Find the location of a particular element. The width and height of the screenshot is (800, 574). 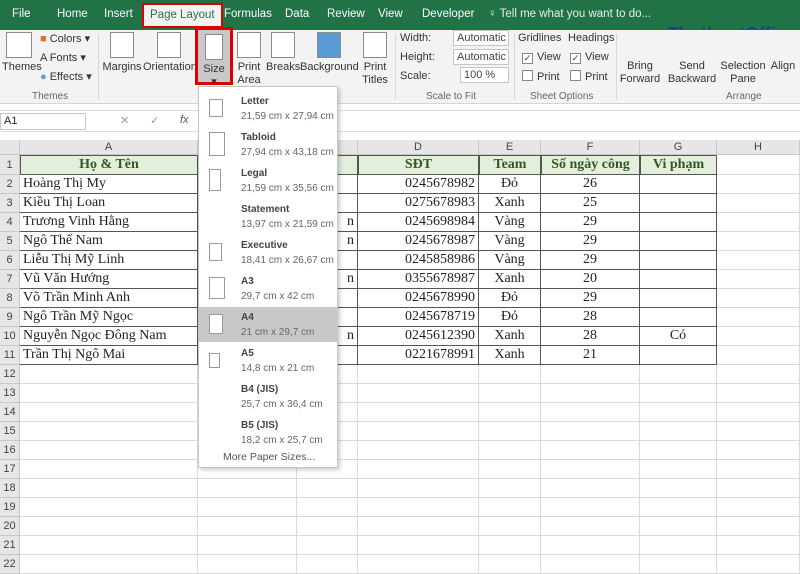

effects-button: ● Effects ▾ is located at coordinates (66, 76).